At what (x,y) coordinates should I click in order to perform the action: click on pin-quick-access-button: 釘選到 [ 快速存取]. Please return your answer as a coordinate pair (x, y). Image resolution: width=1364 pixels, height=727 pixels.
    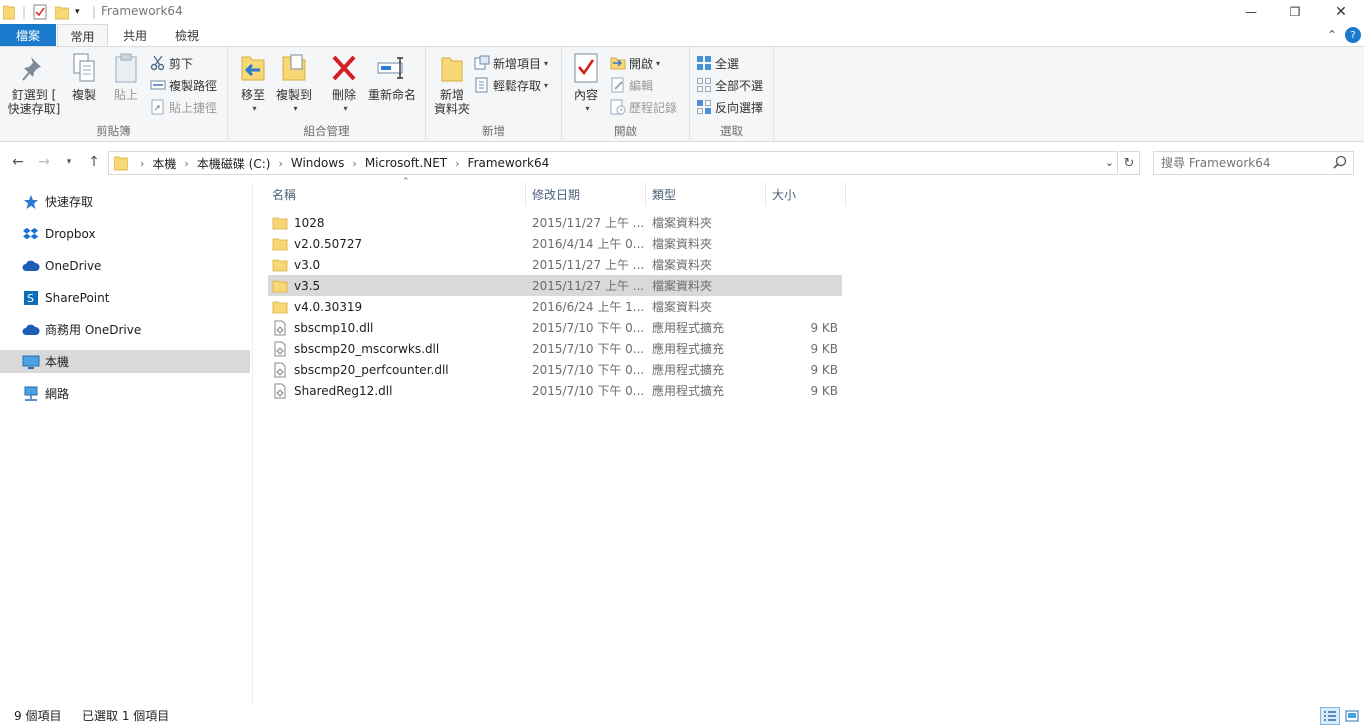
    Looking at the image, I should click on (34, 83).